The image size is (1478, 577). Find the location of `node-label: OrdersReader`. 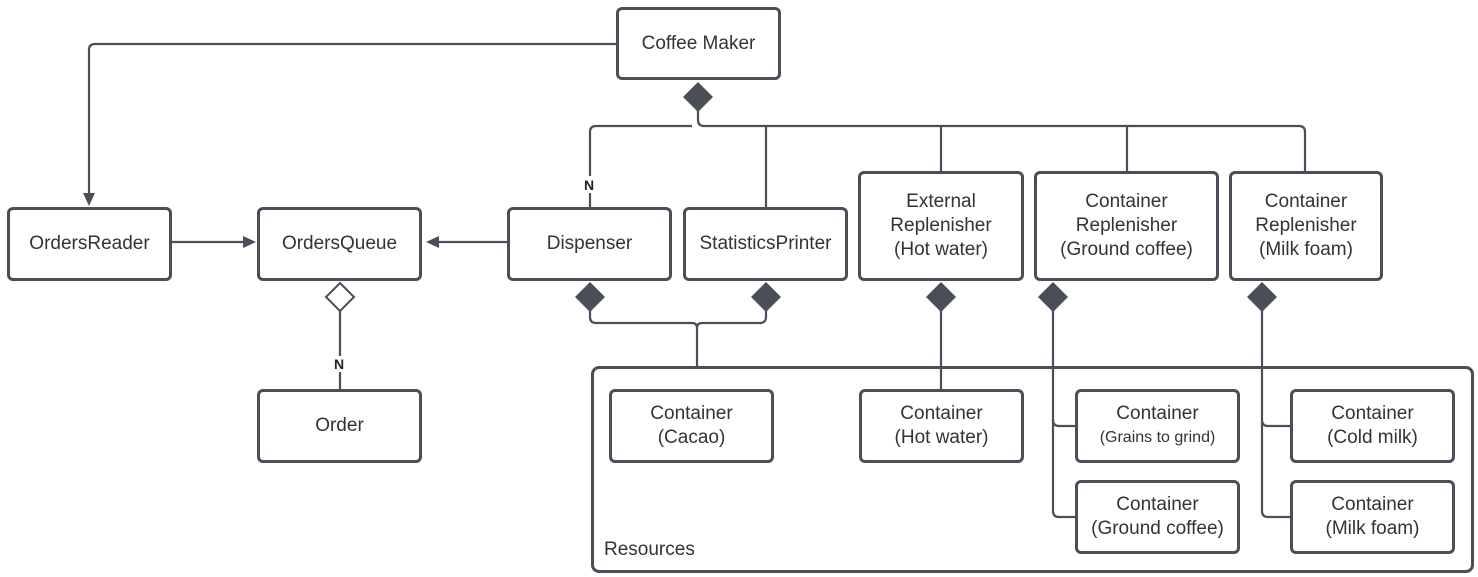

node-label: OrdersReader is located at coordinates (89, 243).